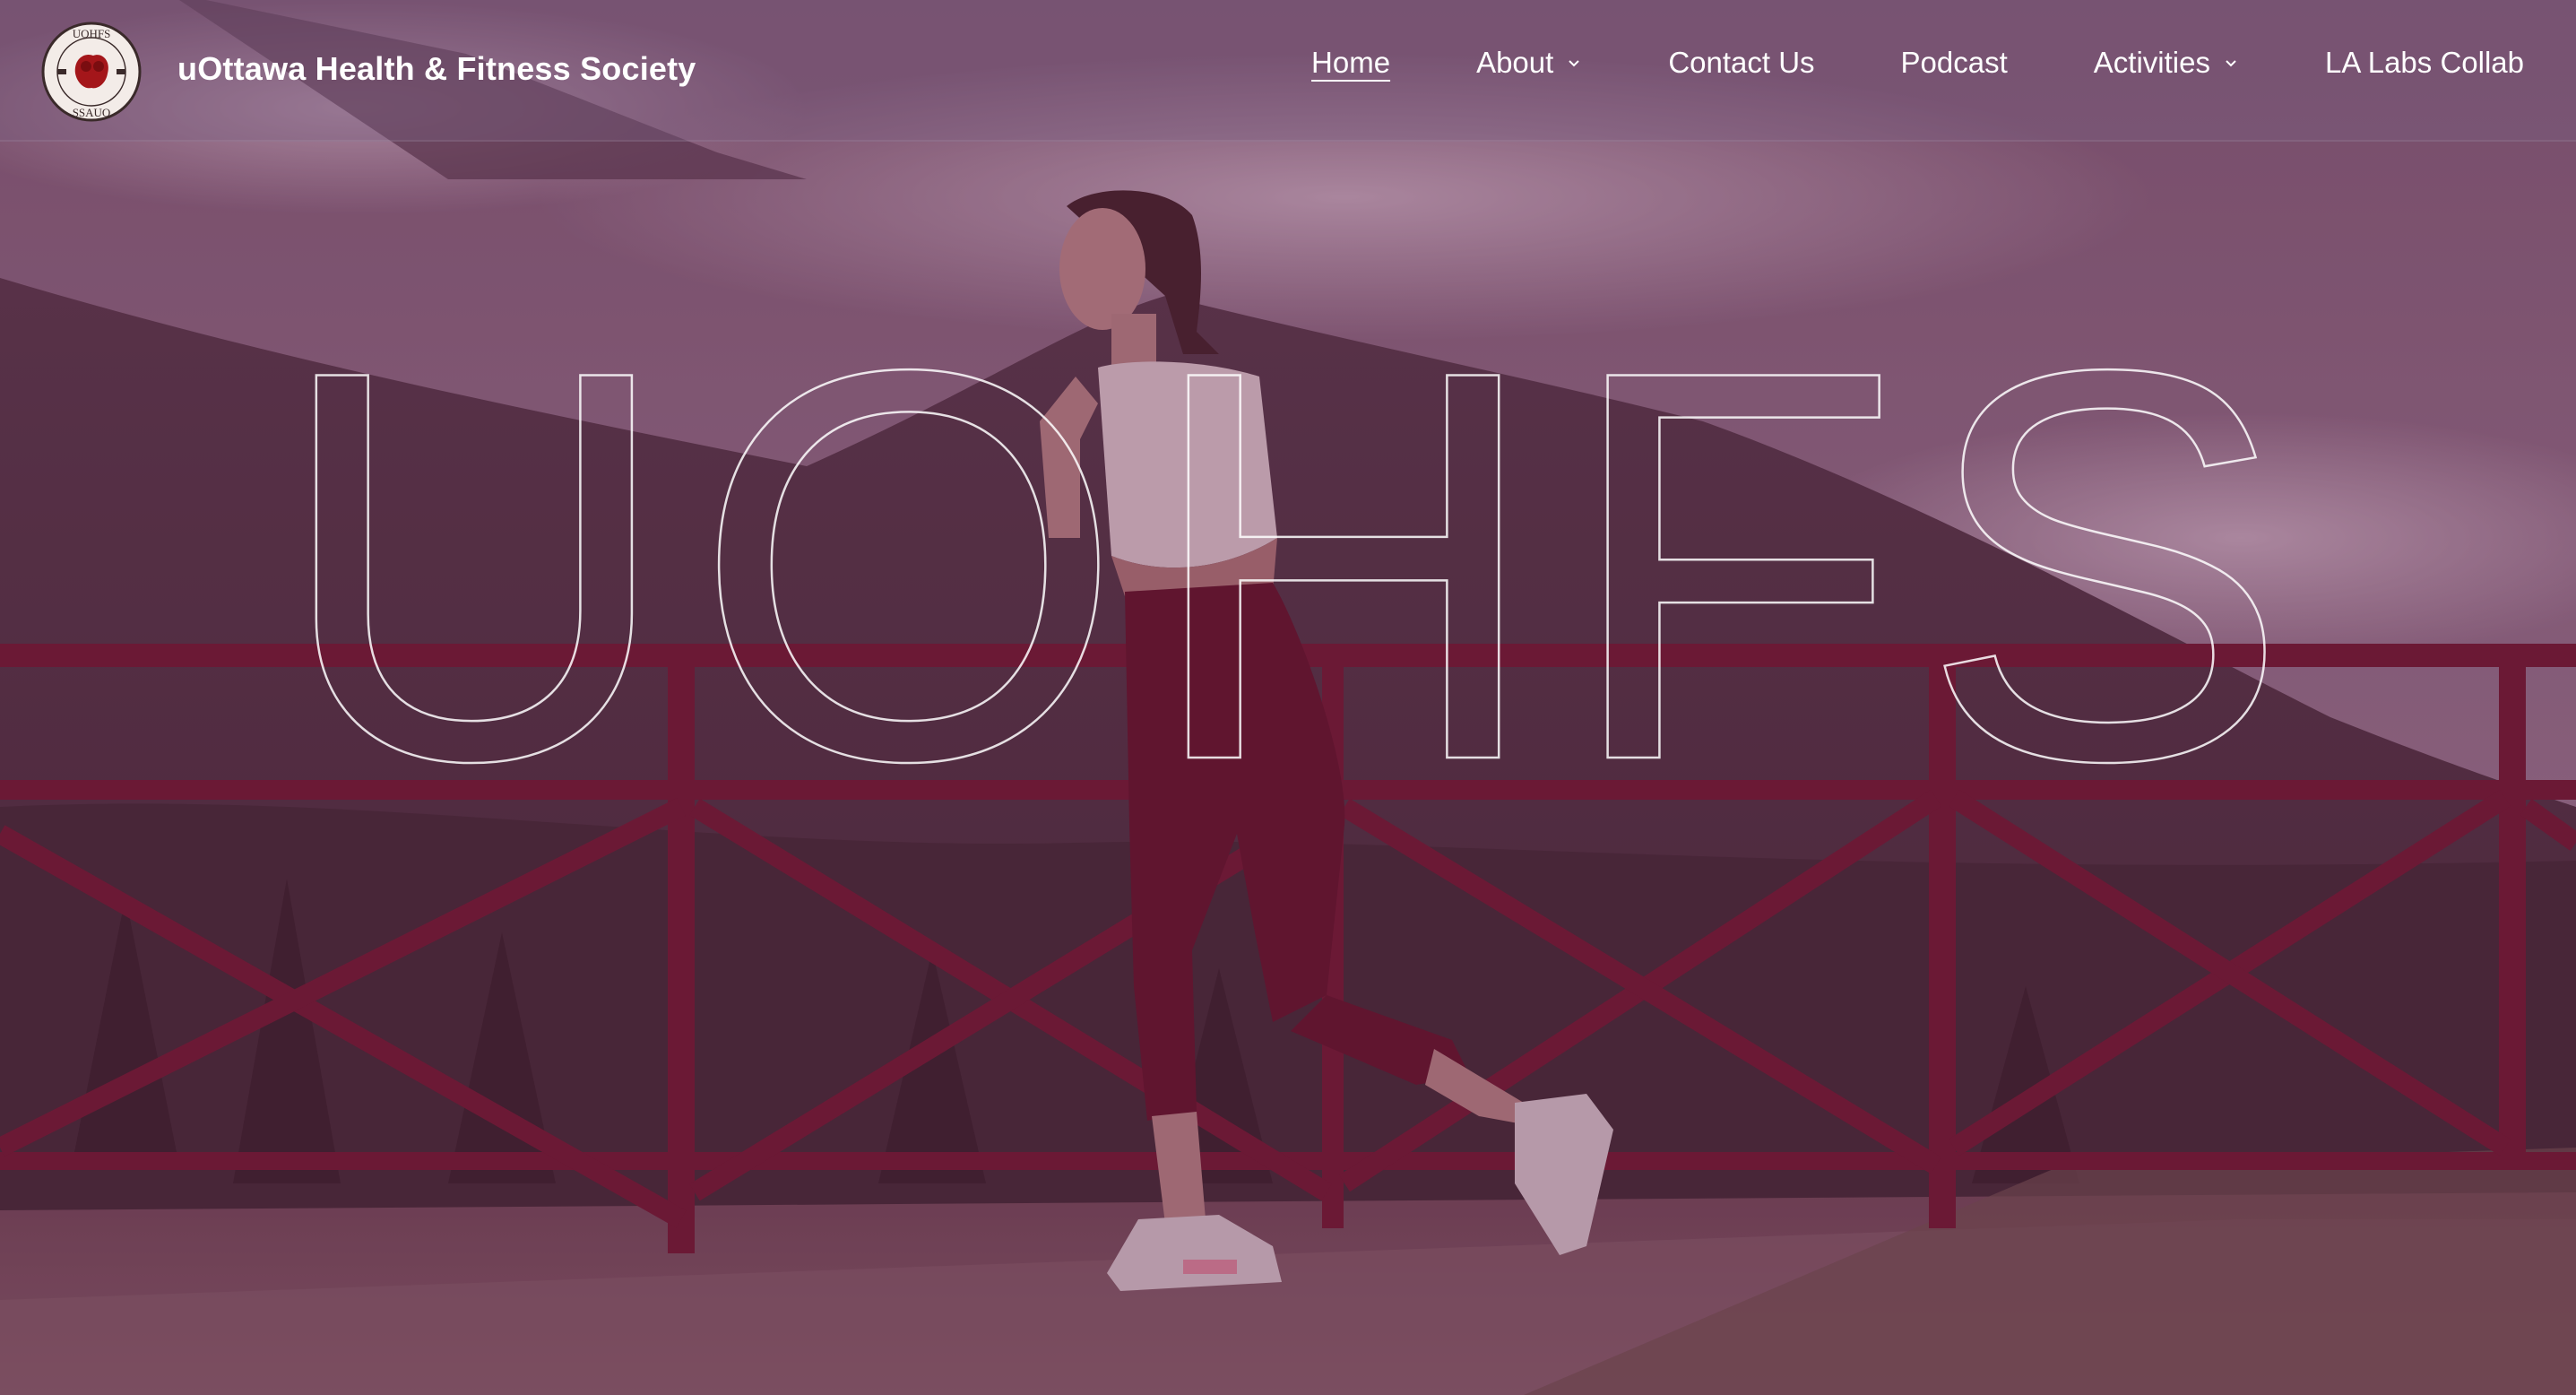 The width and height of the screenshot is (2576, 1395). Describe the element at coordinates (436, 69) in the screenshot. I see `site-title: uOttawa Health & Fitness Society` at that location.